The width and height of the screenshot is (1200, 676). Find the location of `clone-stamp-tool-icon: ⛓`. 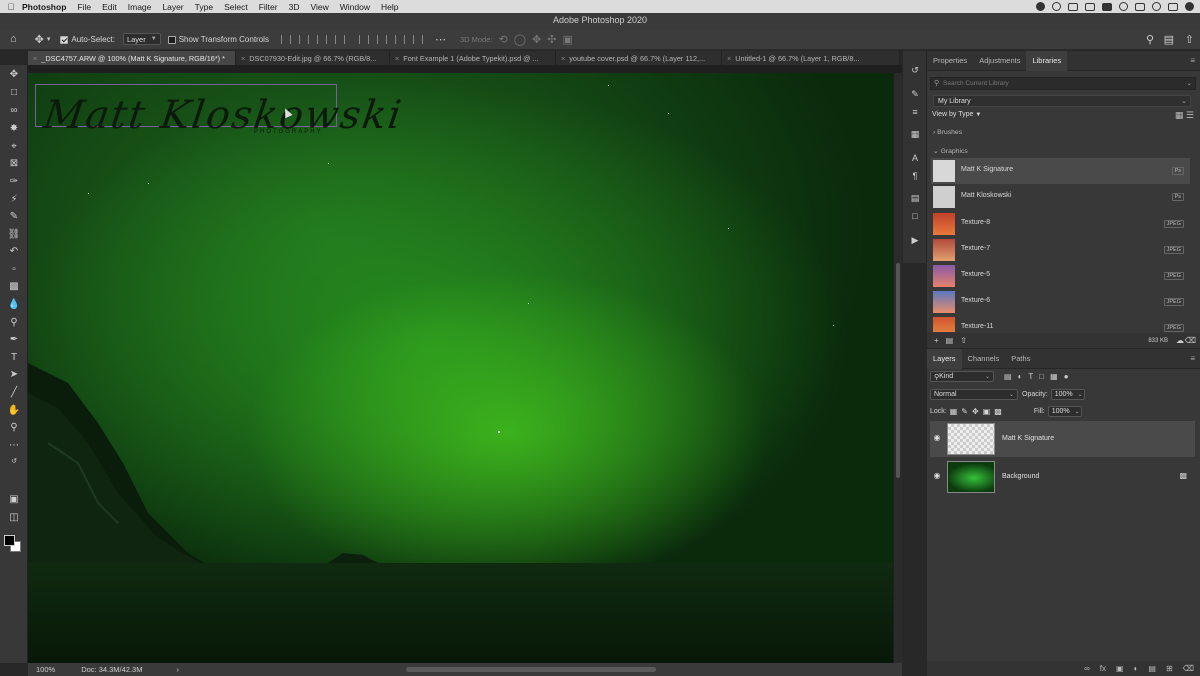

clone-stamp-tool-icon: ⛓ is located at coordinates (14, 235).